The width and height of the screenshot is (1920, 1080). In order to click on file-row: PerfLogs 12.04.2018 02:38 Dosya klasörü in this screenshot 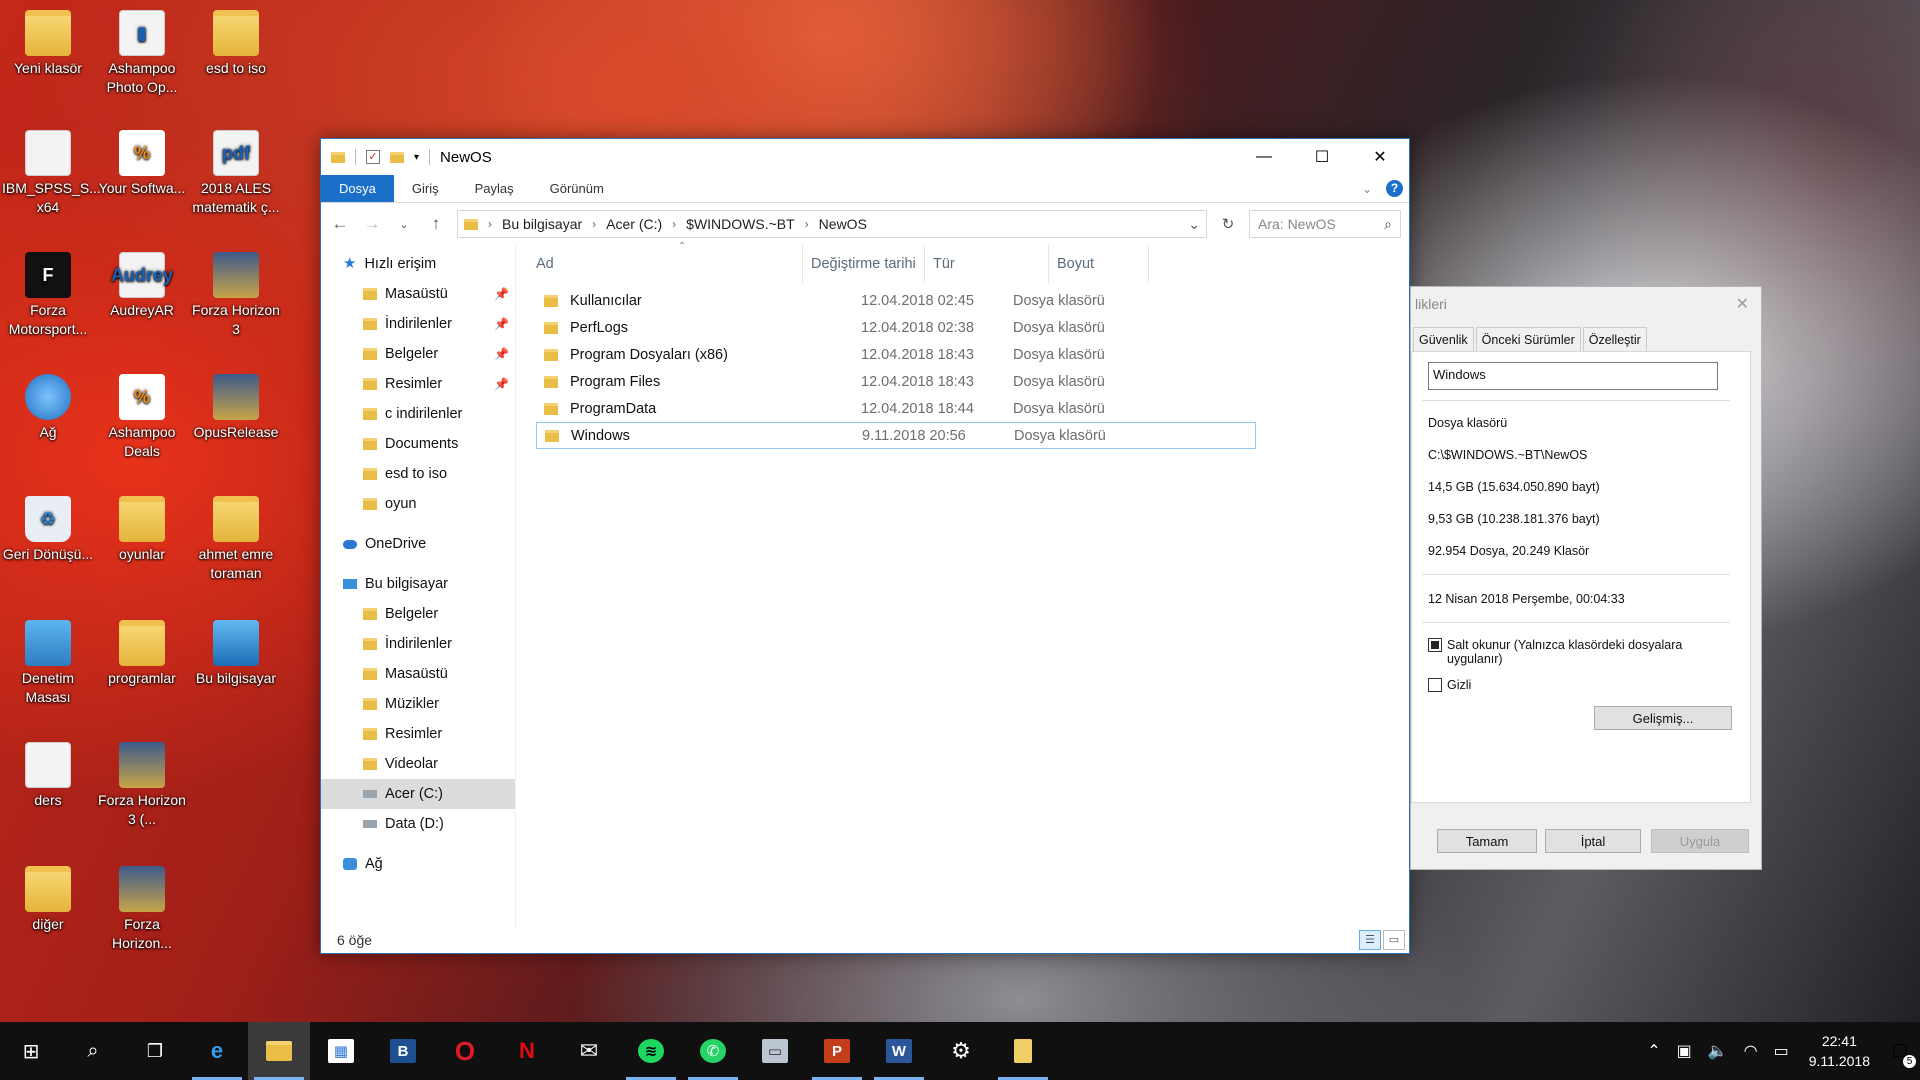, I will do `click(896, 327)`.